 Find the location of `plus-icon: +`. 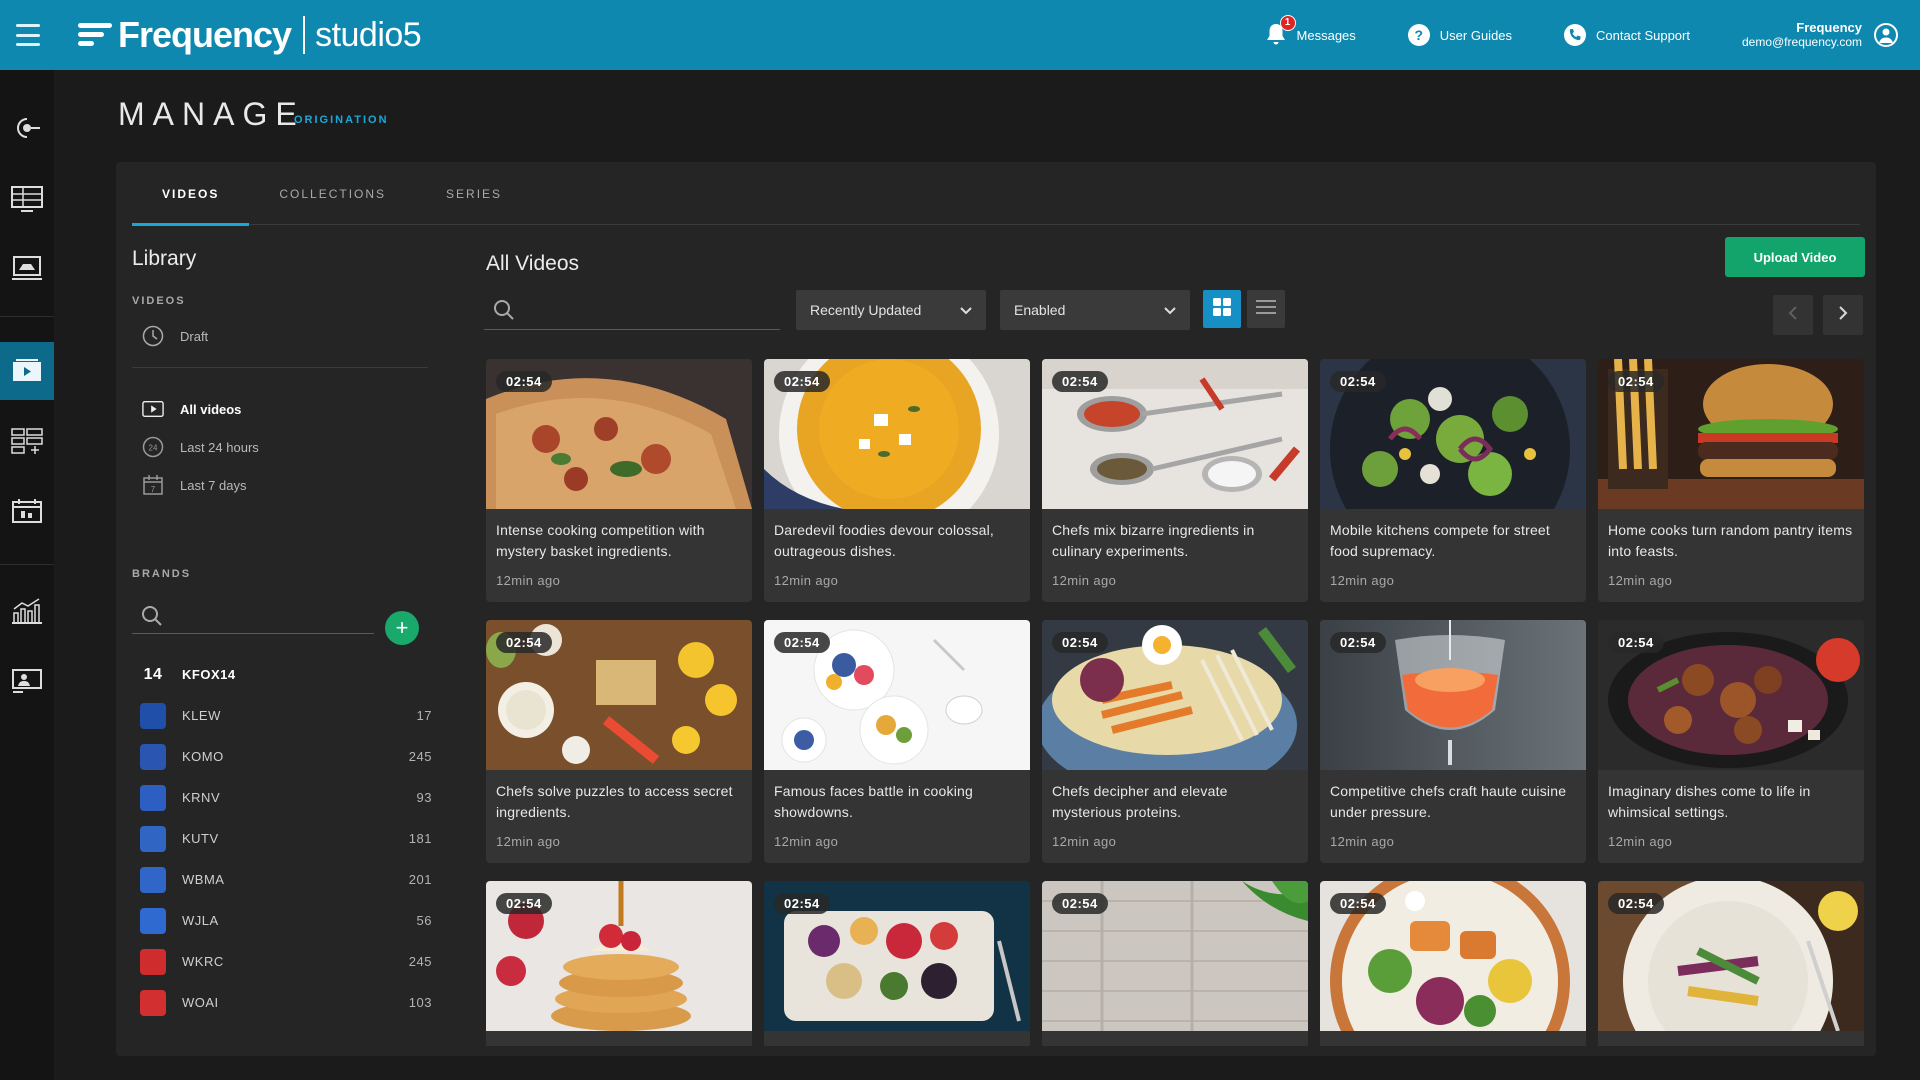

plus-icon: + is located at coordinates (402, 627).